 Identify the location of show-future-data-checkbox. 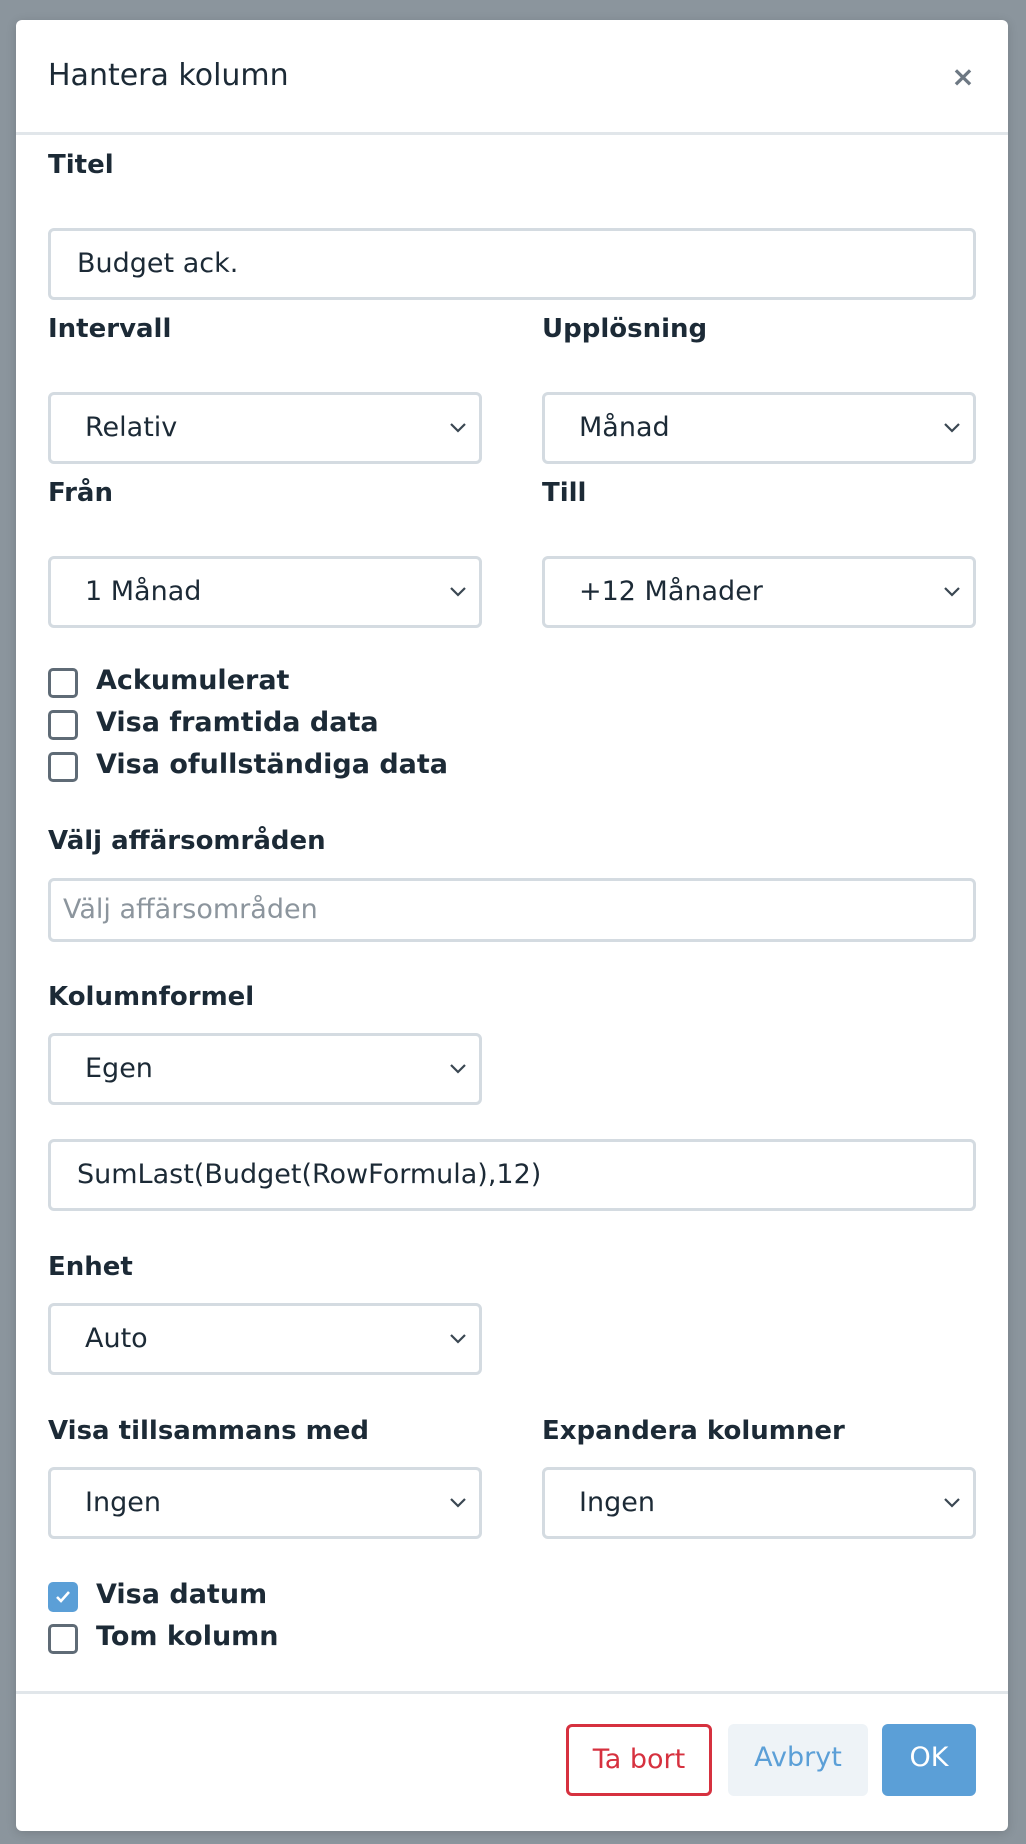
(63, 725).